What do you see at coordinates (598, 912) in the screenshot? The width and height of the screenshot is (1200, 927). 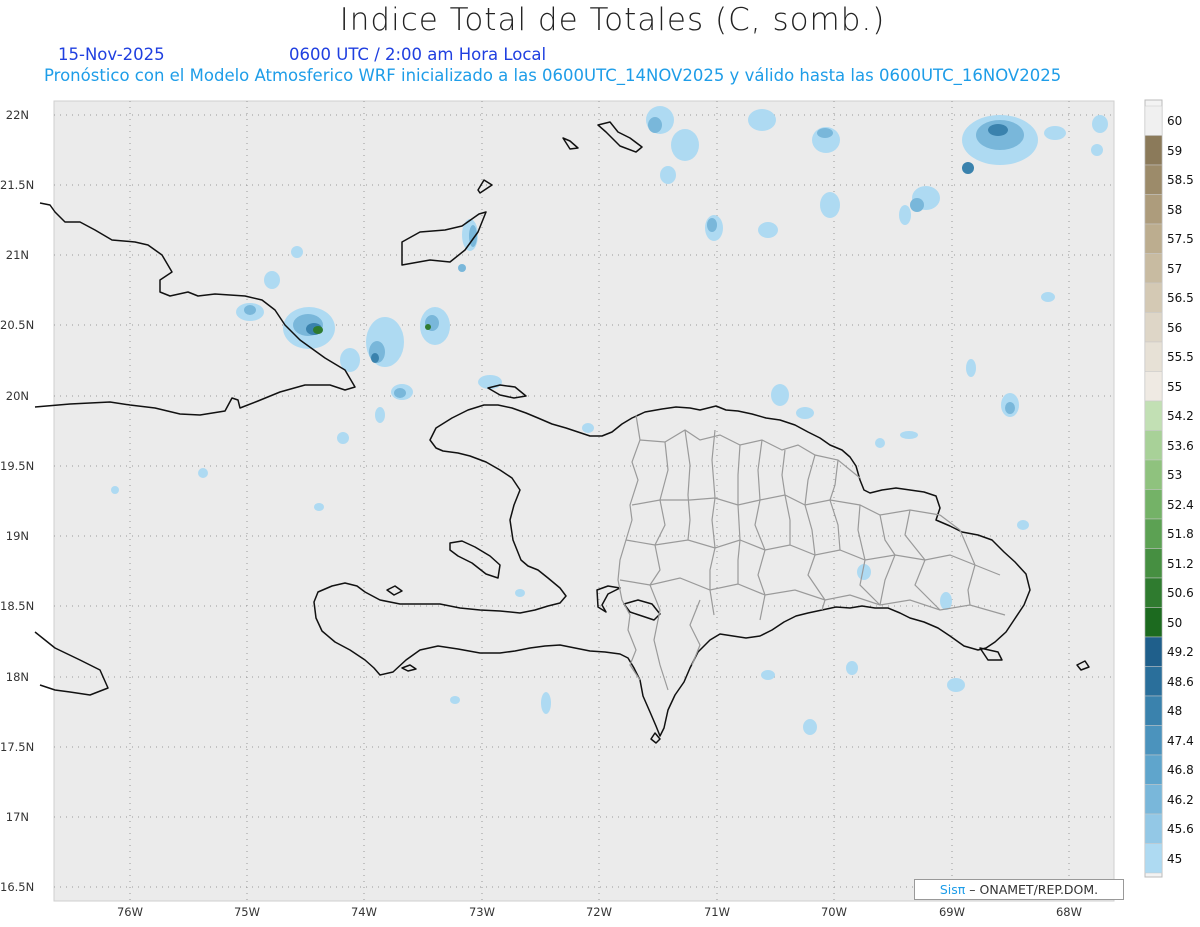 I see `lon-label-72w: 72W` at bounding box center [598, 912].